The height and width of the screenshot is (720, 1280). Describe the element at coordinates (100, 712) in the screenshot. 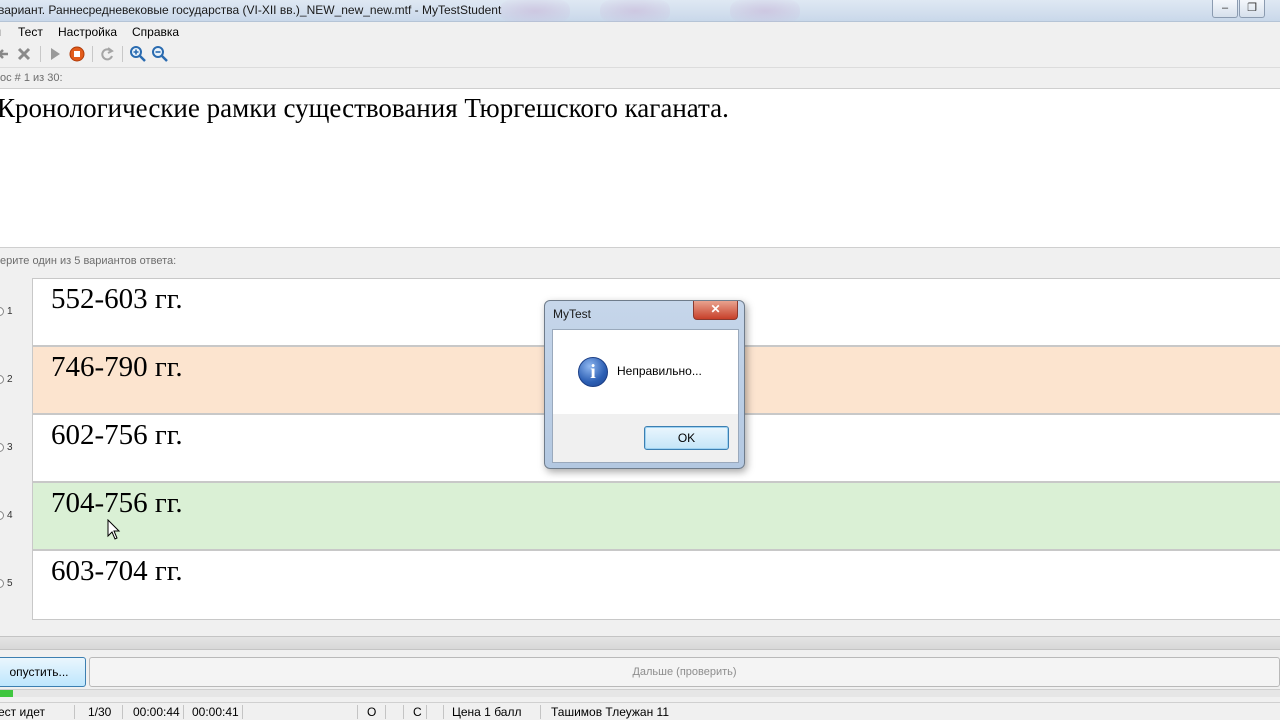

I see `status-count: 1/30` at that location.